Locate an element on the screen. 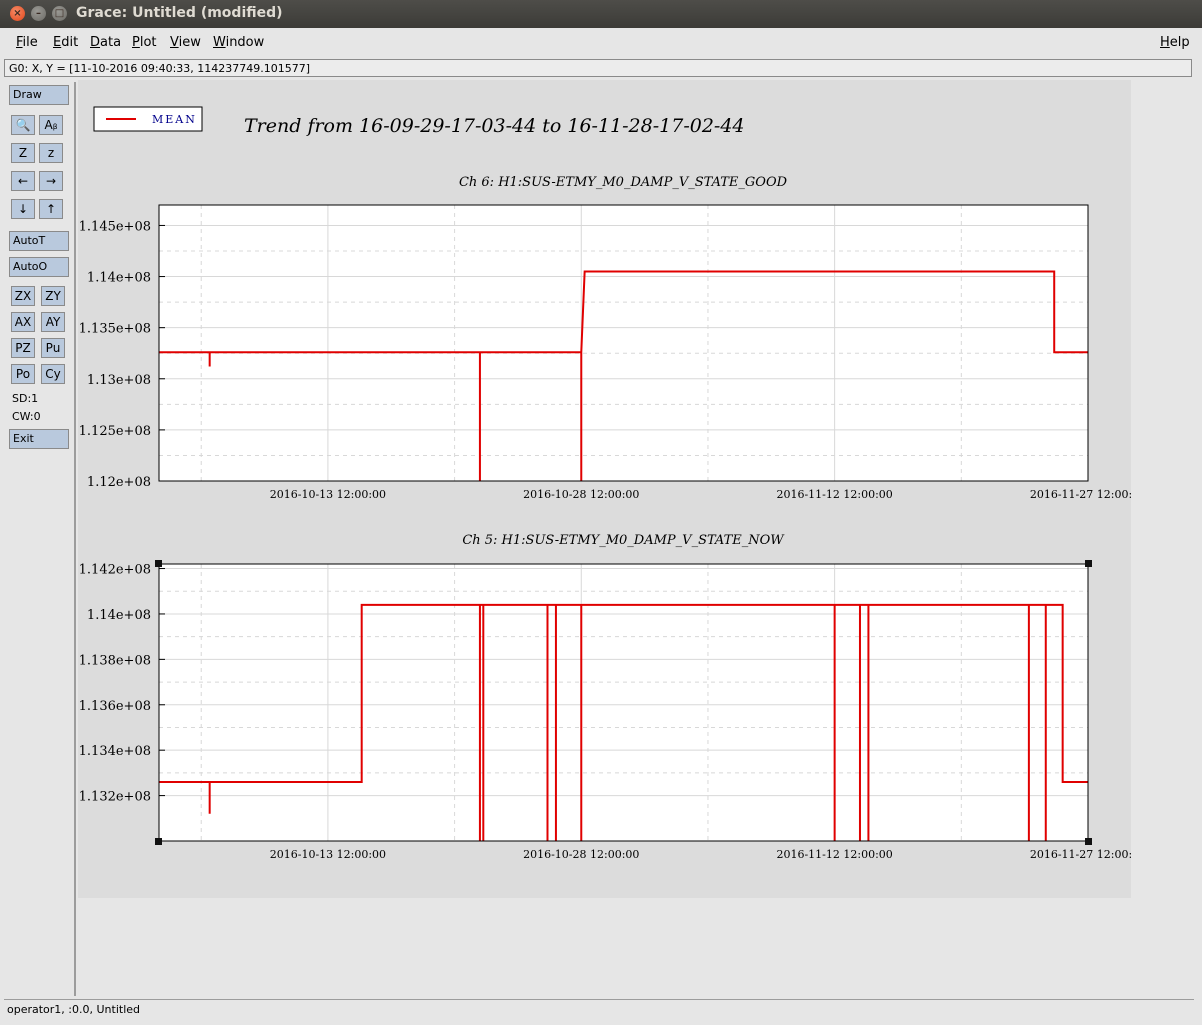  scroll-left-button: ← is located at coordinates (23, 181).